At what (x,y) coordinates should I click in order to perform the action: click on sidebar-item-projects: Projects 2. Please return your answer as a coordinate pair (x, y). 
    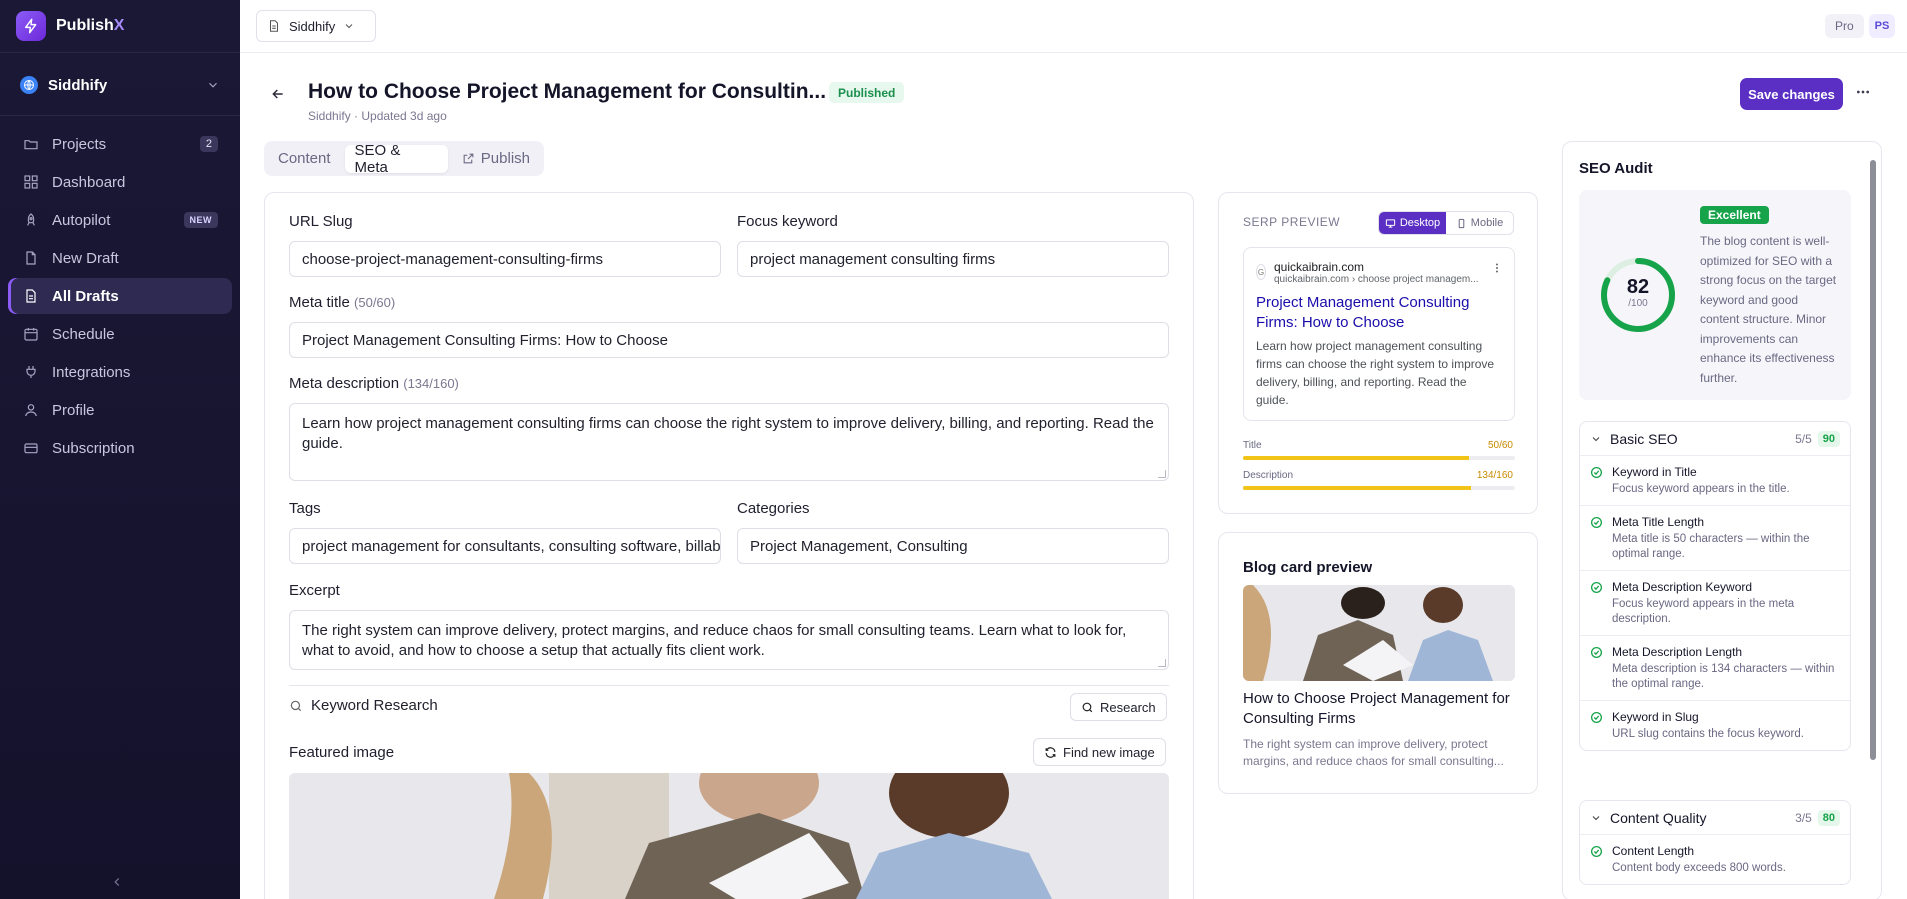
    Looking at the image, I should click on (120, 144).